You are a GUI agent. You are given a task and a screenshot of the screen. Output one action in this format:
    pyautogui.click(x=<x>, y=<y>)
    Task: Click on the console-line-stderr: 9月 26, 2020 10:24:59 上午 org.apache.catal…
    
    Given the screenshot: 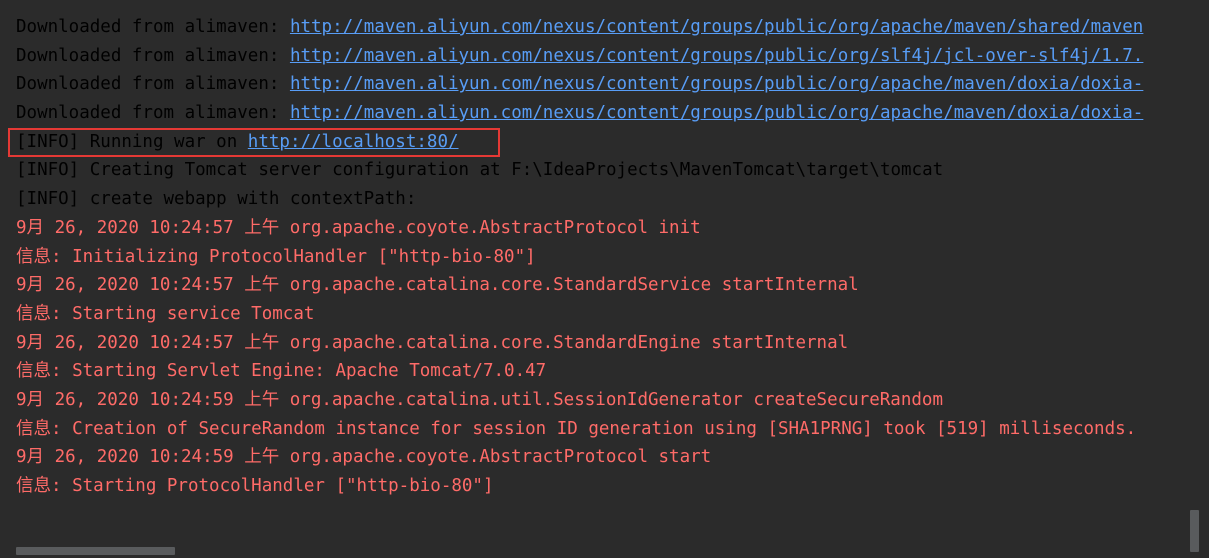 What is the action you would take?
    pyautogui.click(x=602, y=400)
    